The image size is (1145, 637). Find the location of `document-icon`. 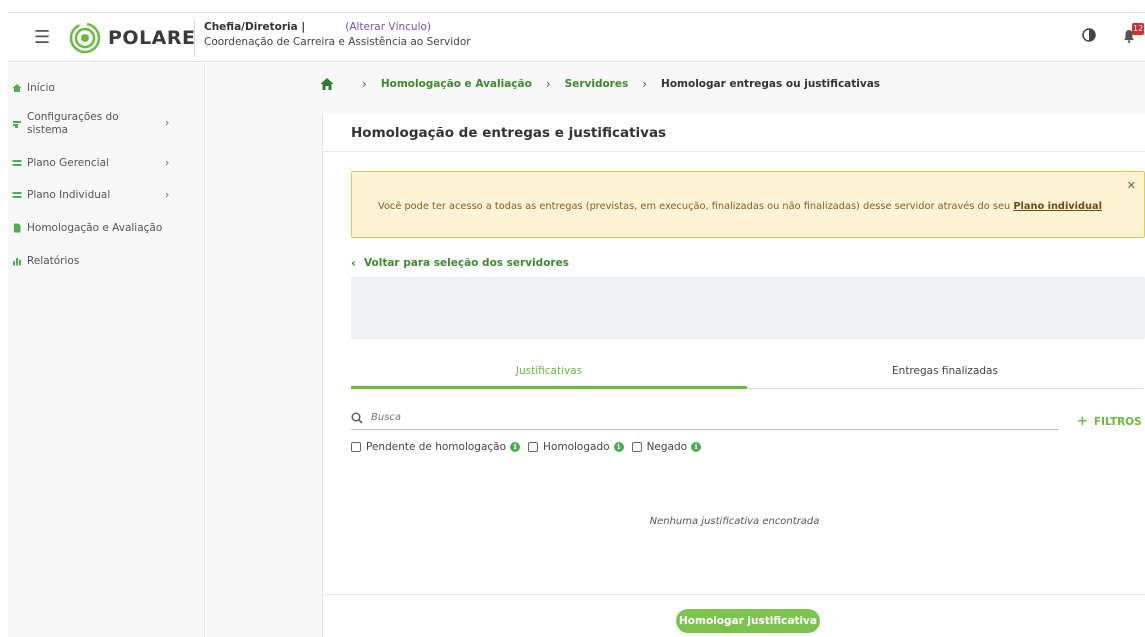

document-icon is located at coordinates (17, 228).